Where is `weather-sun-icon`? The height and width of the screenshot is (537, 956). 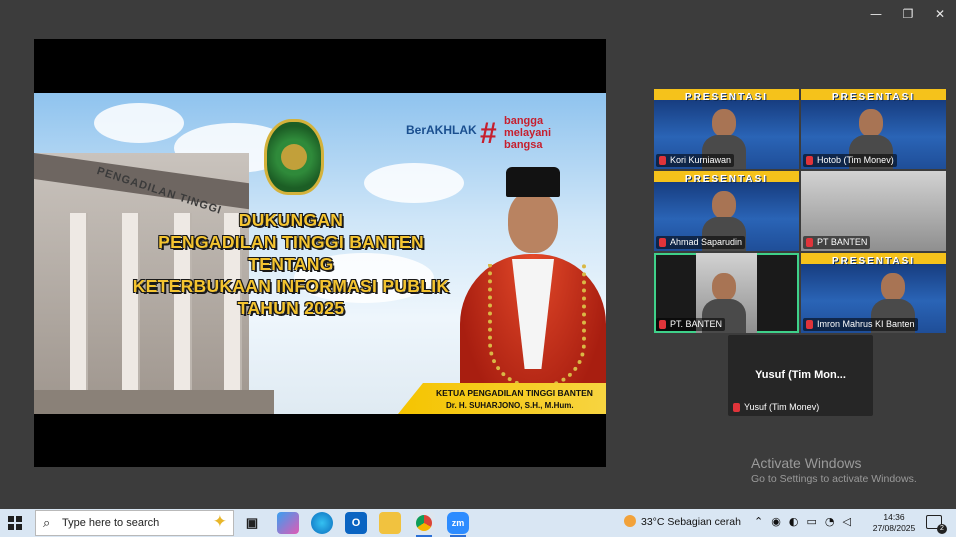
weather-sun-icon is located at coordinates (630, 521).